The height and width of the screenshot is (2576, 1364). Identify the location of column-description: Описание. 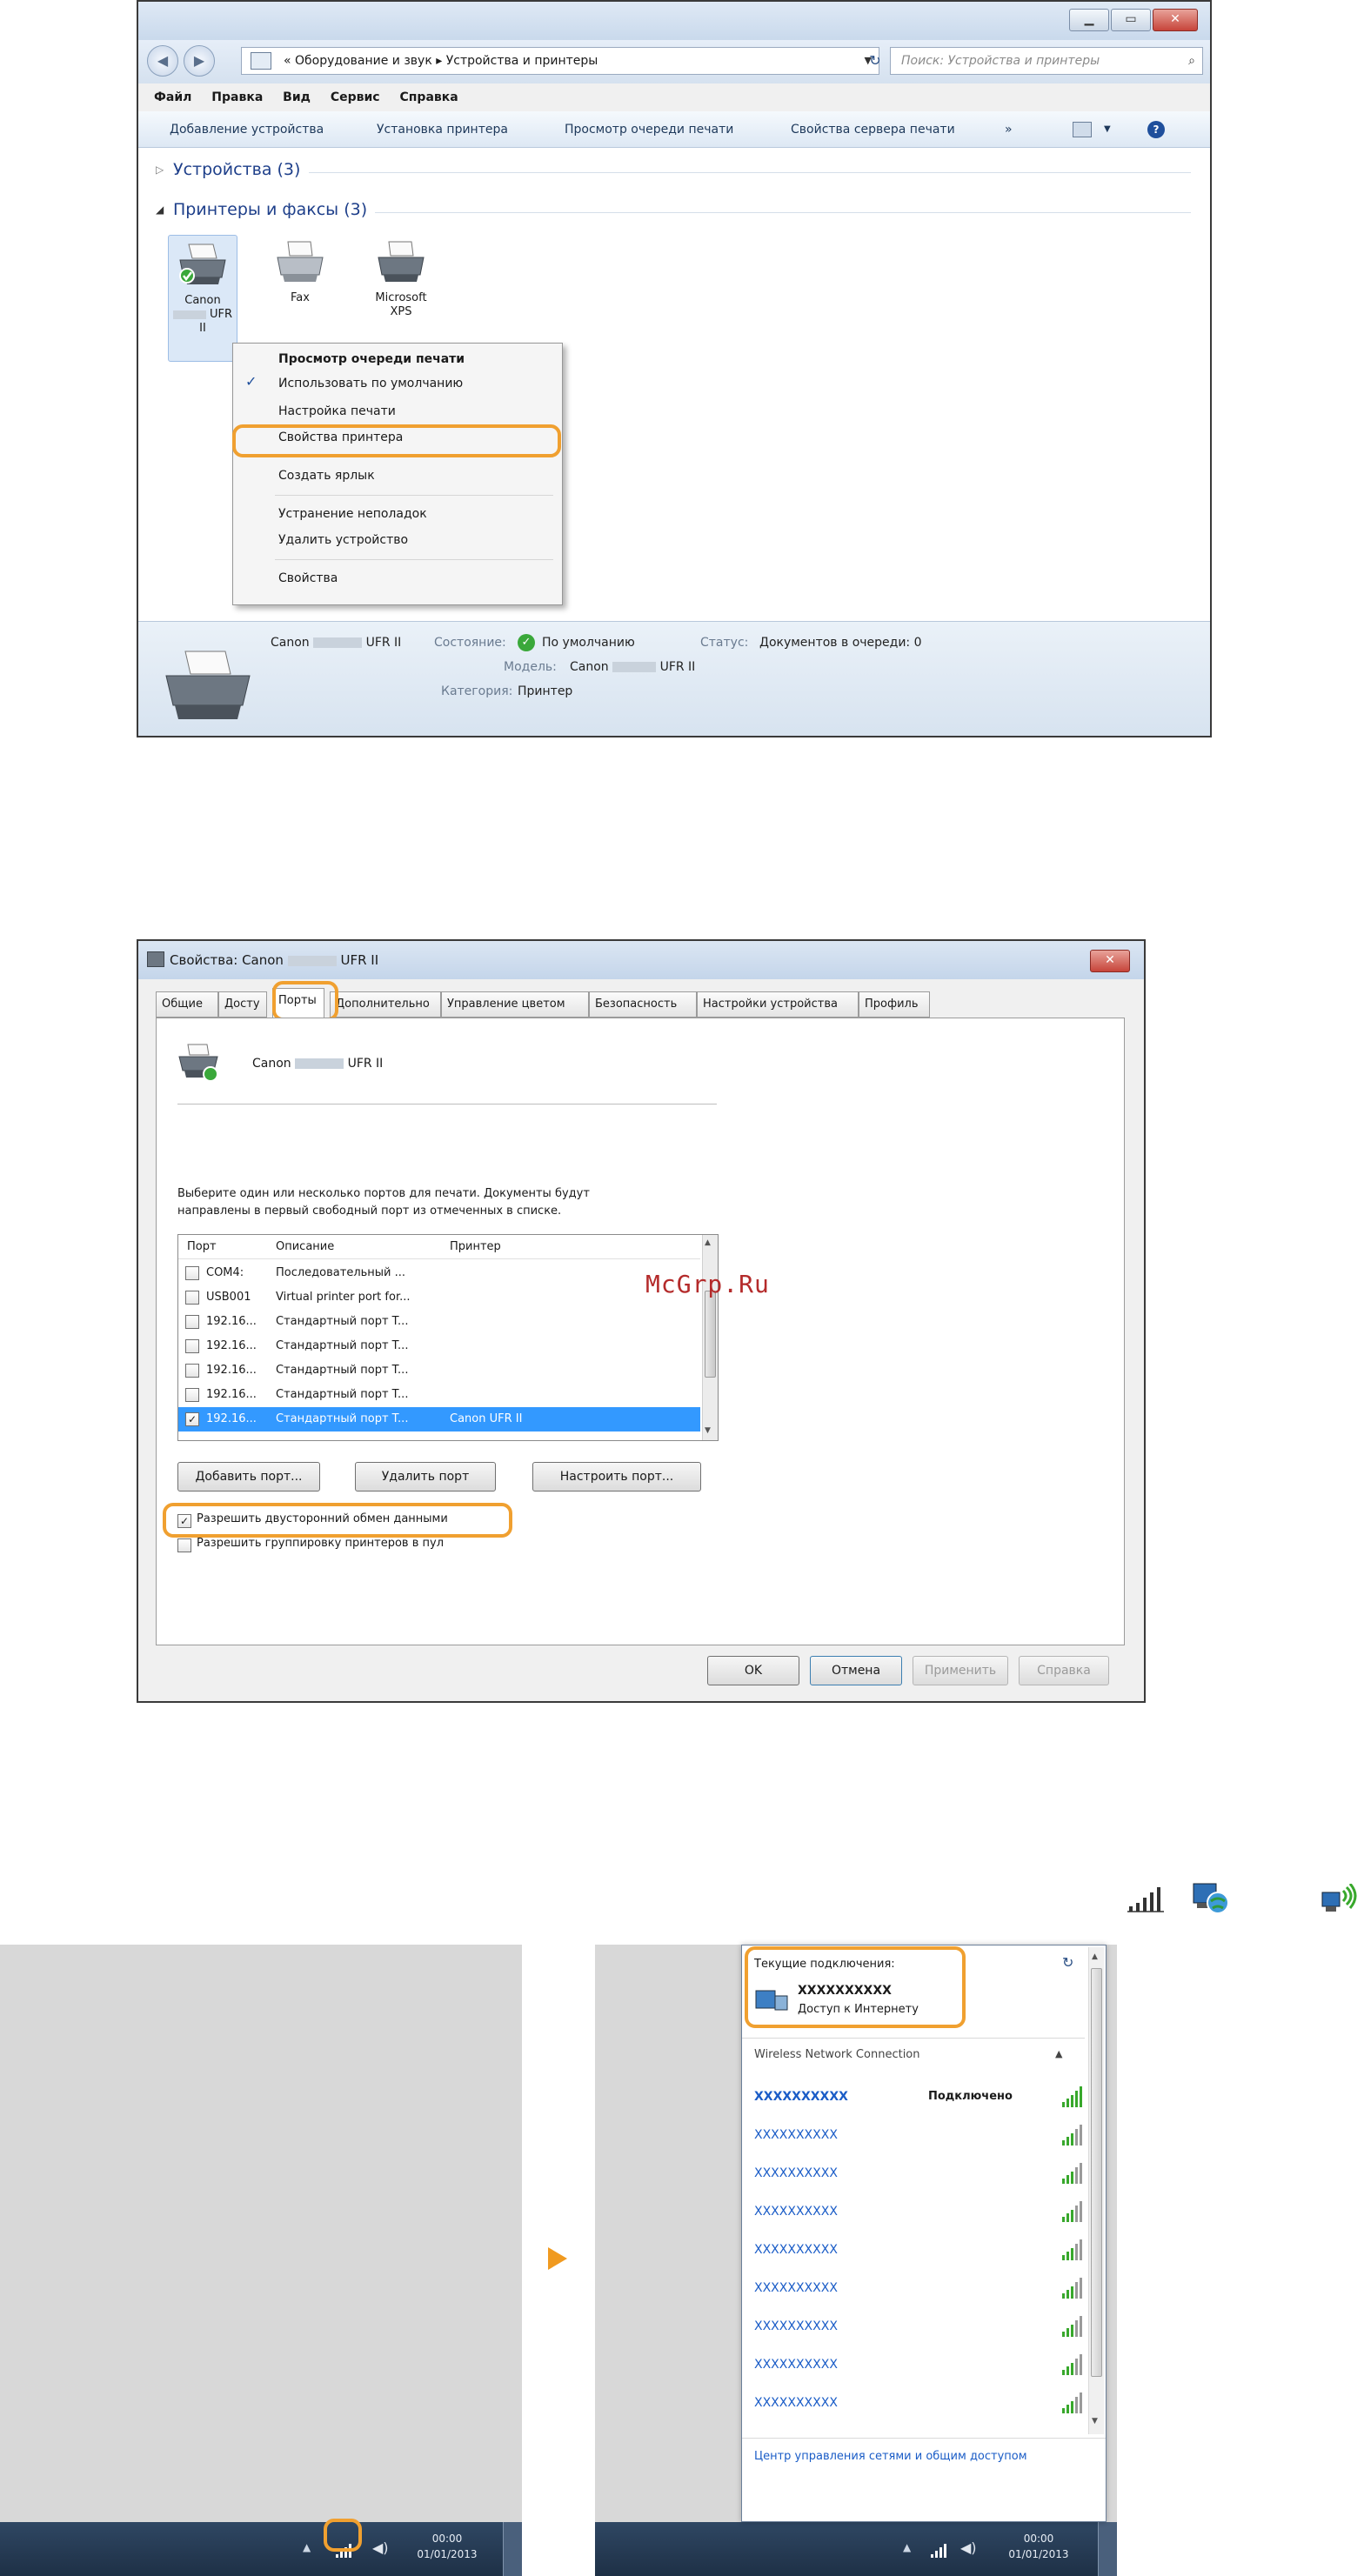
(305, 1247).